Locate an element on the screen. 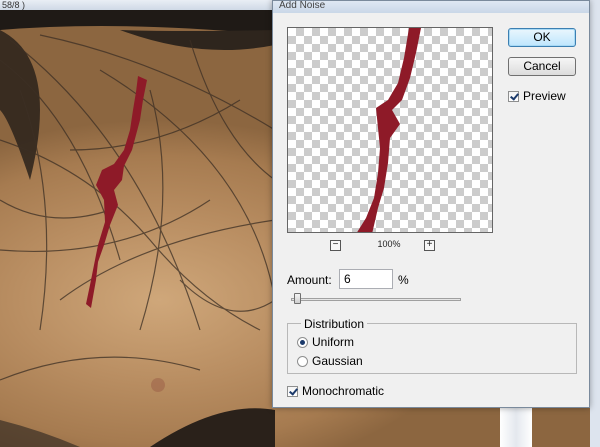  monochromatic-label: Monochromatic is located at coordinates (343, 391).